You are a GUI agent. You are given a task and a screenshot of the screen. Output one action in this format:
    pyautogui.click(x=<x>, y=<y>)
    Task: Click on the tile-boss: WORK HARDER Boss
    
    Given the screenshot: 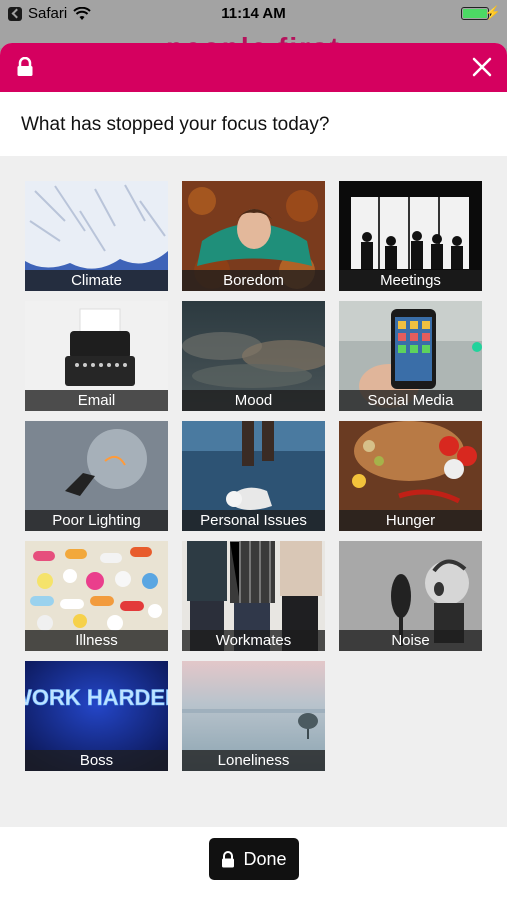 What is the action you would take?
    pyautogui.click(x=96, y=716)
    